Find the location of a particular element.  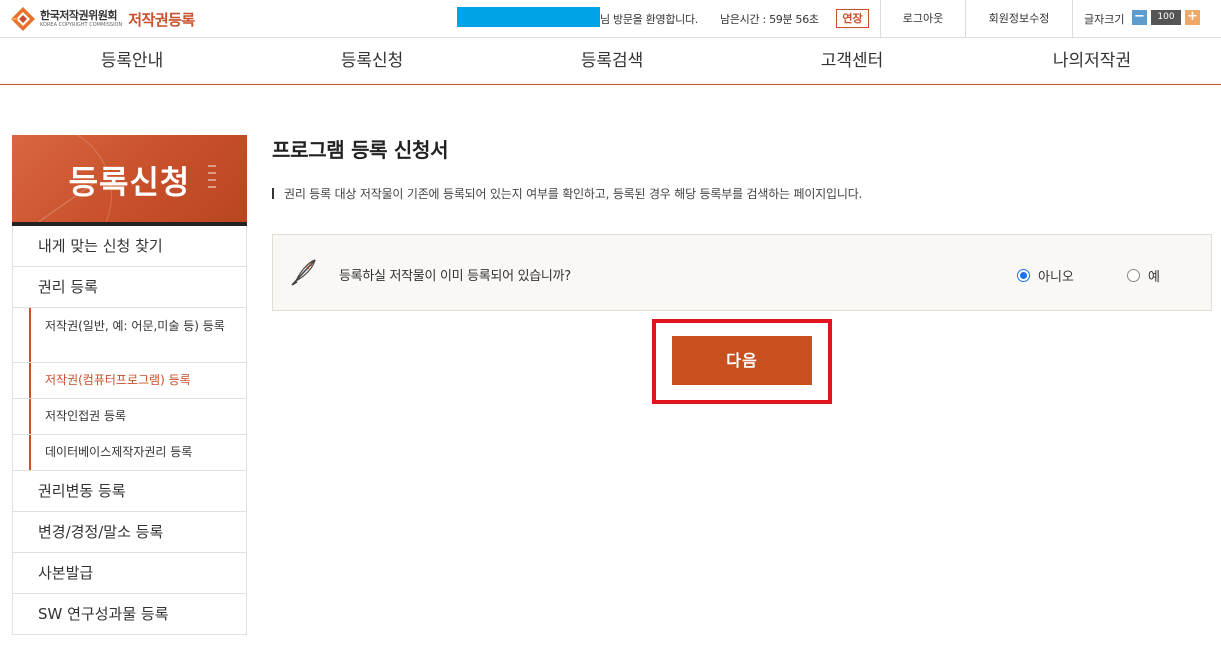

description-bar is located at coordinates (273, 193).